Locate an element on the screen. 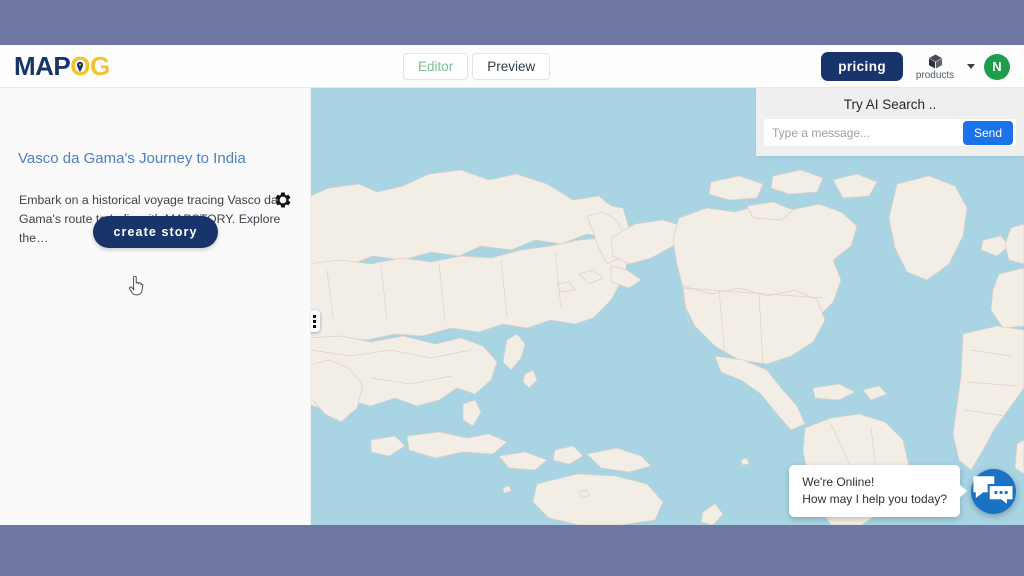 The width and height of the screenshot is (1024, 576). map-pin-icon is located at coordinates (80, 66).